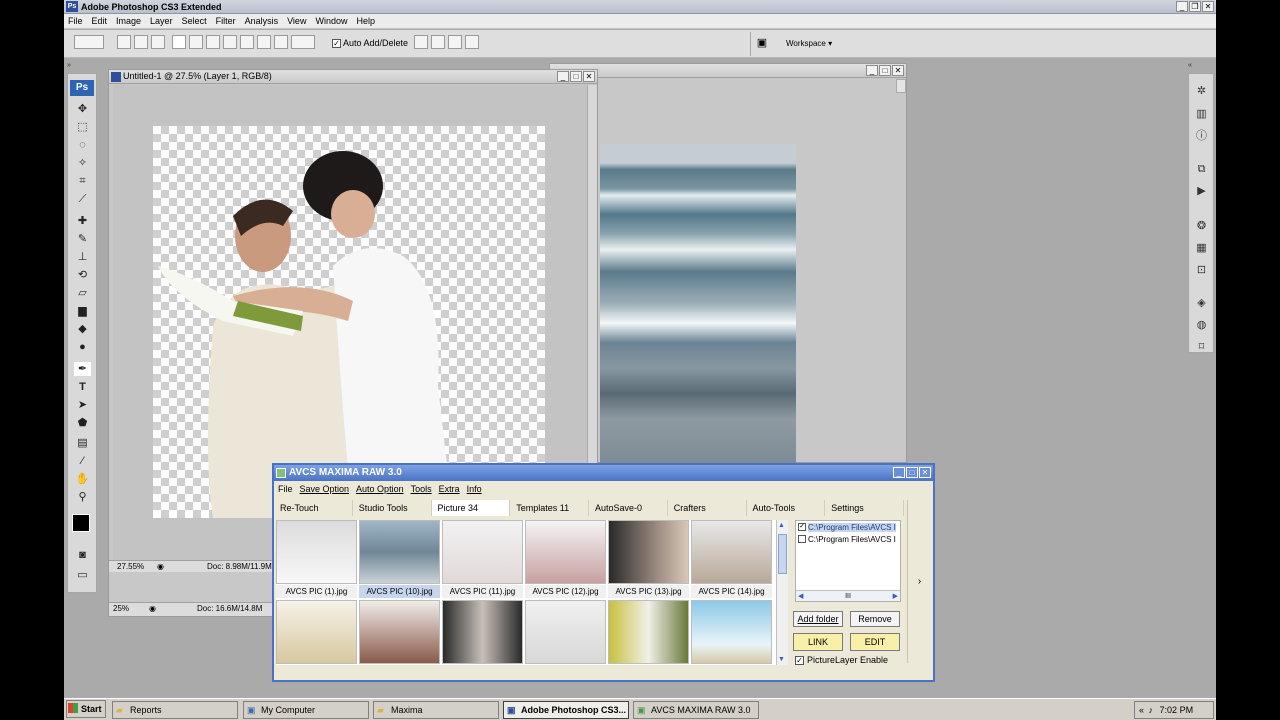 The height and width of the screenshot is (720, 1280). Describe the element at coordinates (313, 508) in the screenshot. I see `tab-retouch: Re-Touch` at that location.